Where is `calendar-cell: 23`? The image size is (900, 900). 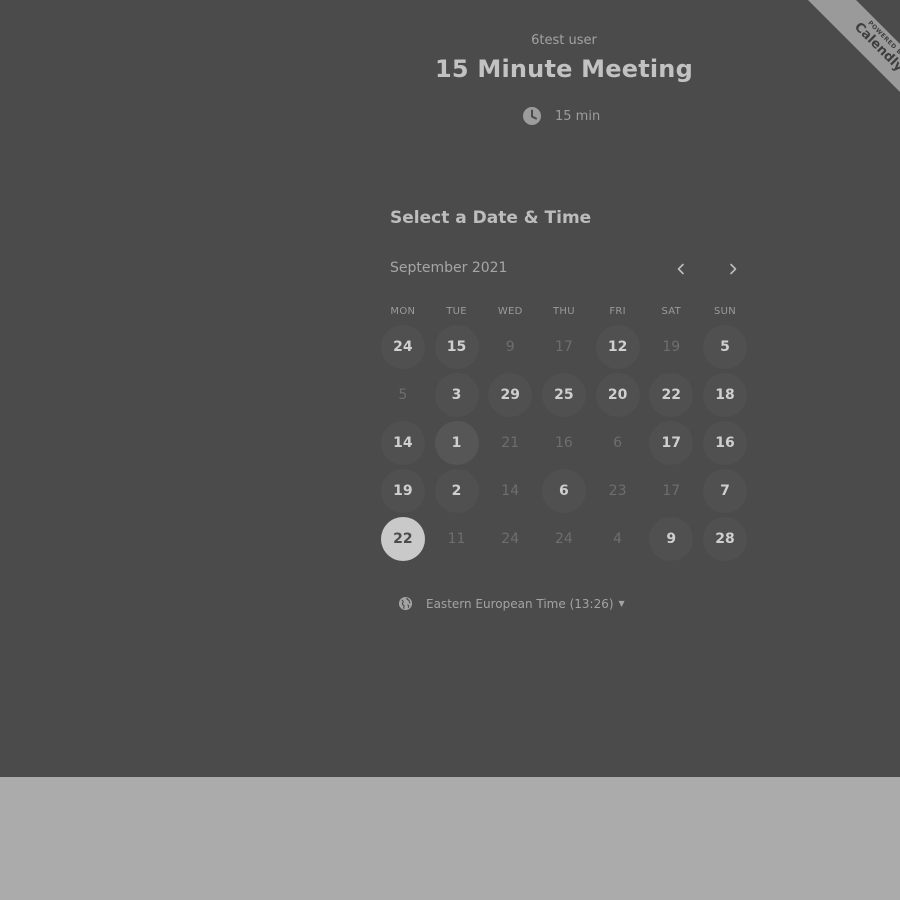 calendar-cell: 23 is located at coordinates (618, 491).